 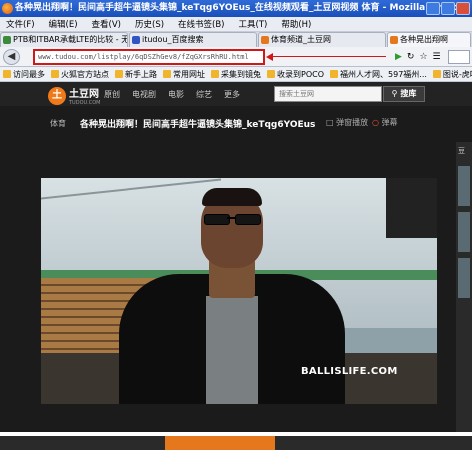 What do you see at coordinates (112, 94) in the screenshot?
I see `nav-original: 原创` at bounding box center [112, 94].